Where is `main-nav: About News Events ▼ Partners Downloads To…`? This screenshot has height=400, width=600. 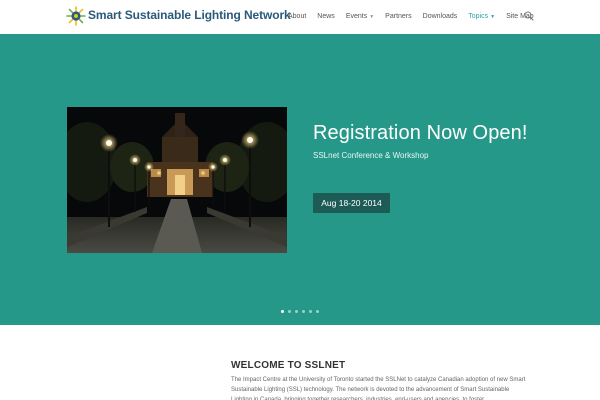
main-nav: About News Events ▼ Partners Downloads To… is located at coordinates (416, 16).